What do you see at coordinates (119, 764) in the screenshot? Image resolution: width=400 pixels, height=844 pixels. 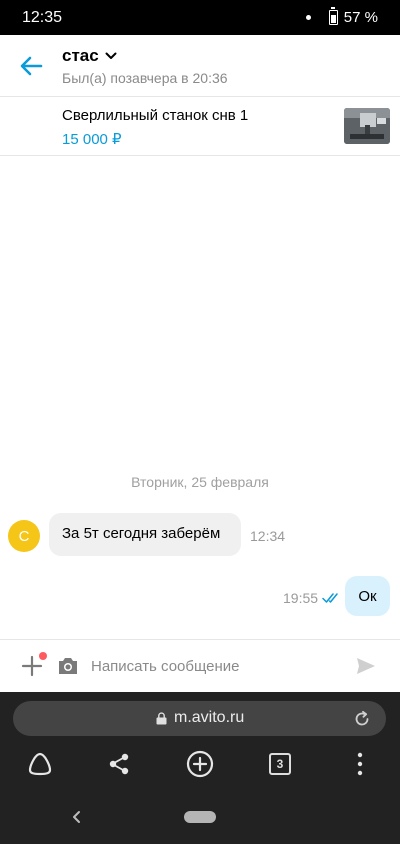 I see `share-icon` at bounding box center [119, 764].